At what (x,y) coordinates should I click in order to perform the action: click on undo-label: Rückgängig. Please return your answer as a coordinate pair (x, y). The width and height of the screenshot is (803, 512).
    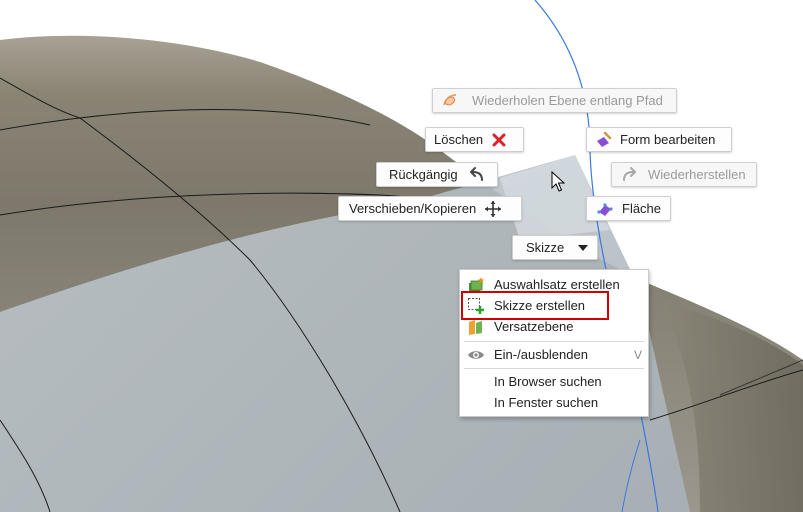
    Looking at the image, I should click on (423, 174).